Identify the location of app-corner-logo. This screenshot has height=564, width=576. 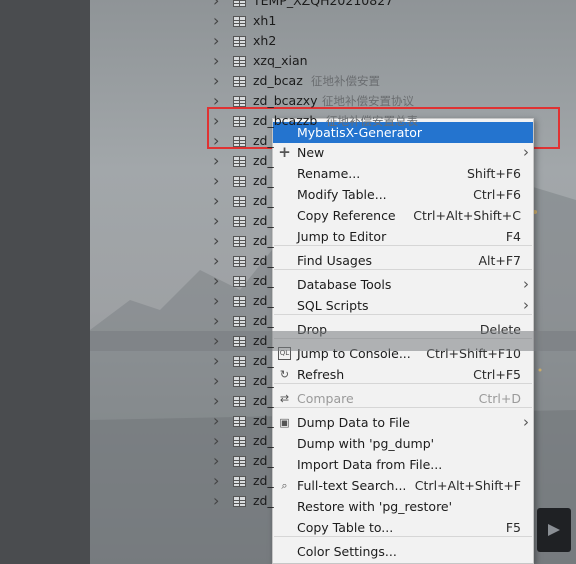
(554, 530).